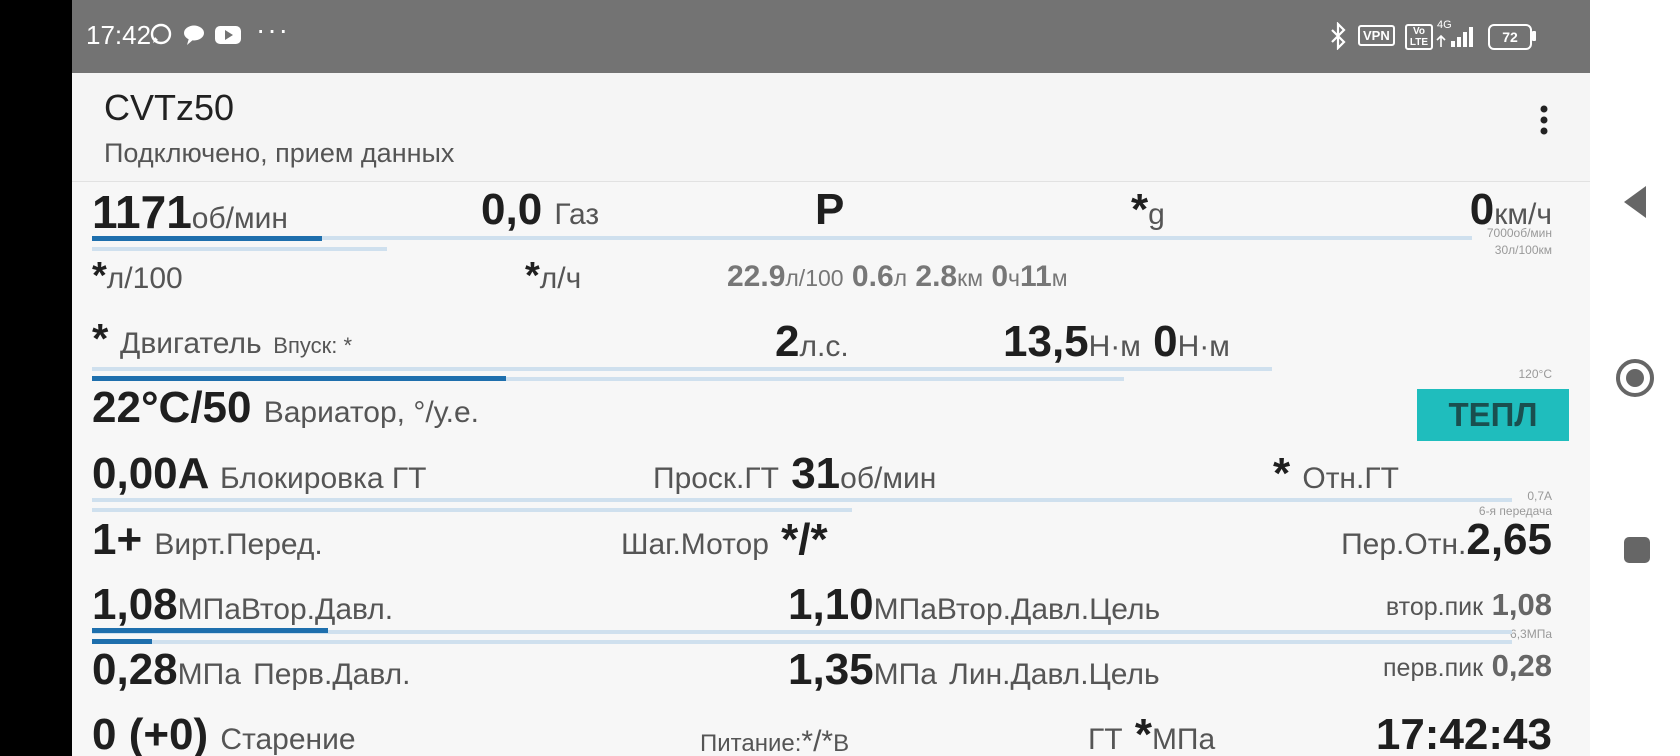  Describe the element at coordinates (238, 544) in the screenshot. I see `virtual-gear-label: Вирт.Перед.` at that location.